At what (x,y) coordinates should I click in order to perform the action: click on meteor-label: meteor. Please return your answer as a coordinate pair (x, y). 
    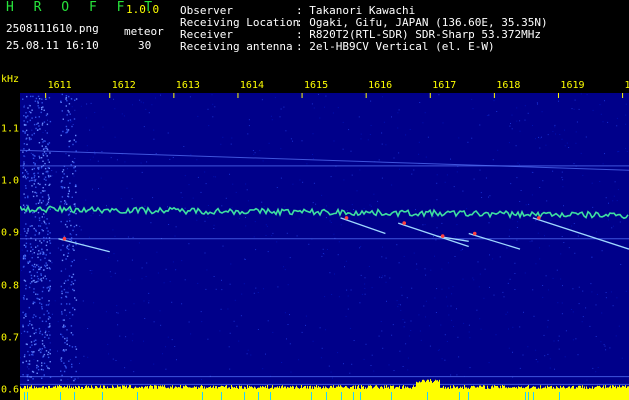
    Looking at the image, I should click on (144, 31).